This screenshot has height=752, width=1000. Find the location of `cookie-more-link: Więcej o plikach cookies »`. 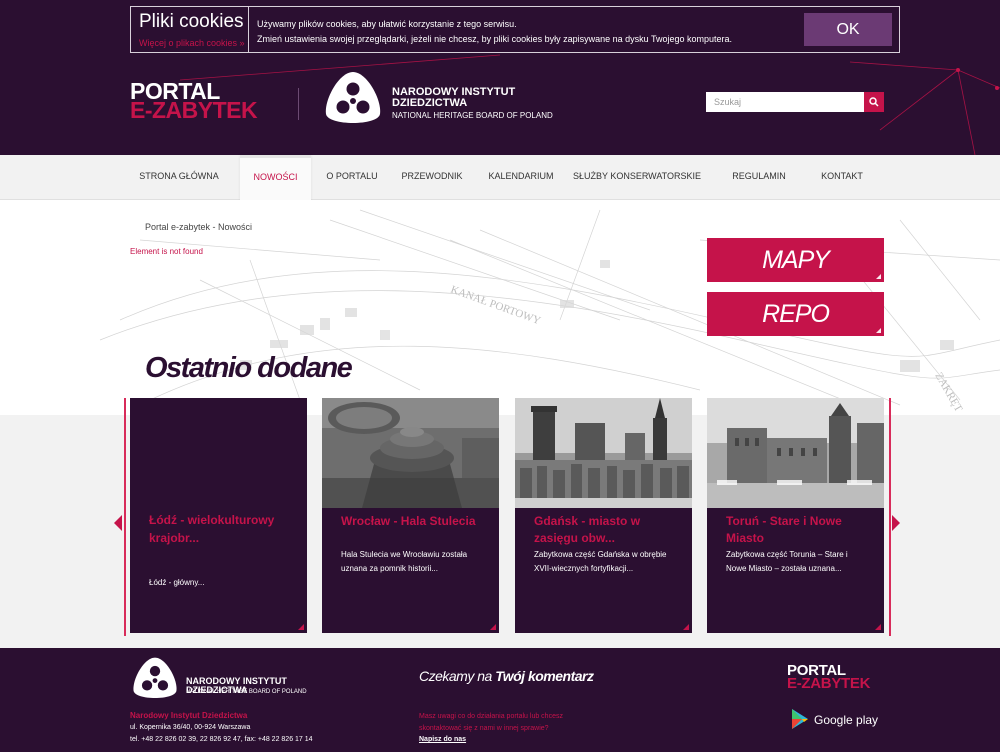

cookie-more-link: Więcej o plikach cookies » is located at coordinates (192, 43).